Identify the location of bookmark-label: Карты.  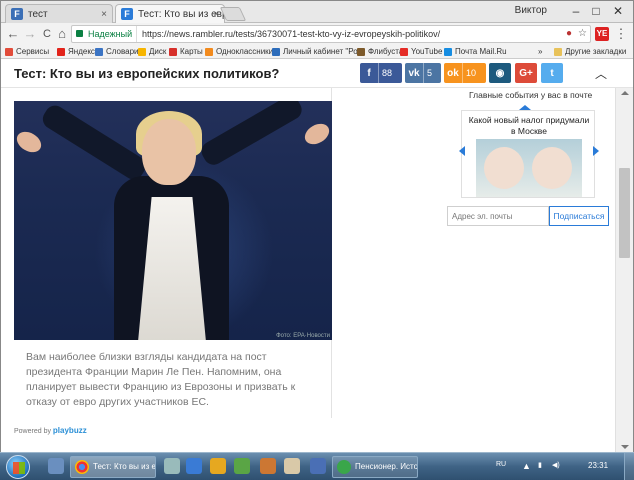
(191, 51).